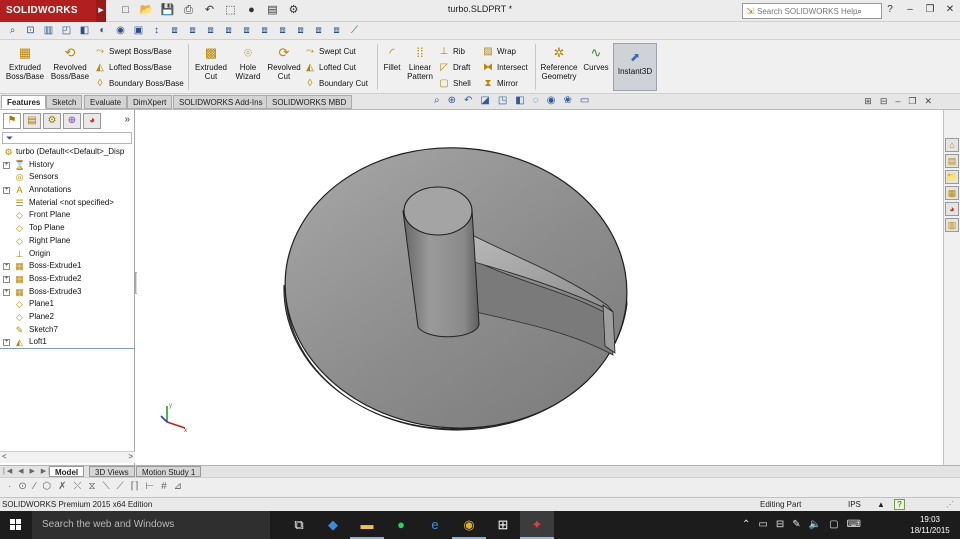 The width and height of the screenshot is (960, 539). I want to click on tree-item: ◇ Front Plane, so click(67, 215).